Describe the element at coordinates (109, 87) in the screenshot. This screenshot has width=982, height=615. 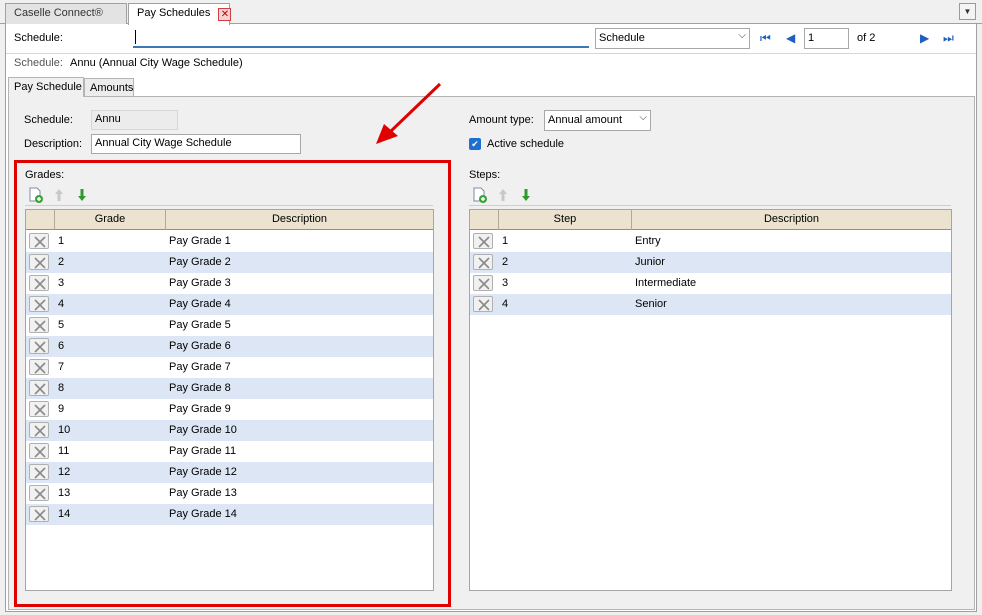
I see `tab-amounts: Amounts` at that location.